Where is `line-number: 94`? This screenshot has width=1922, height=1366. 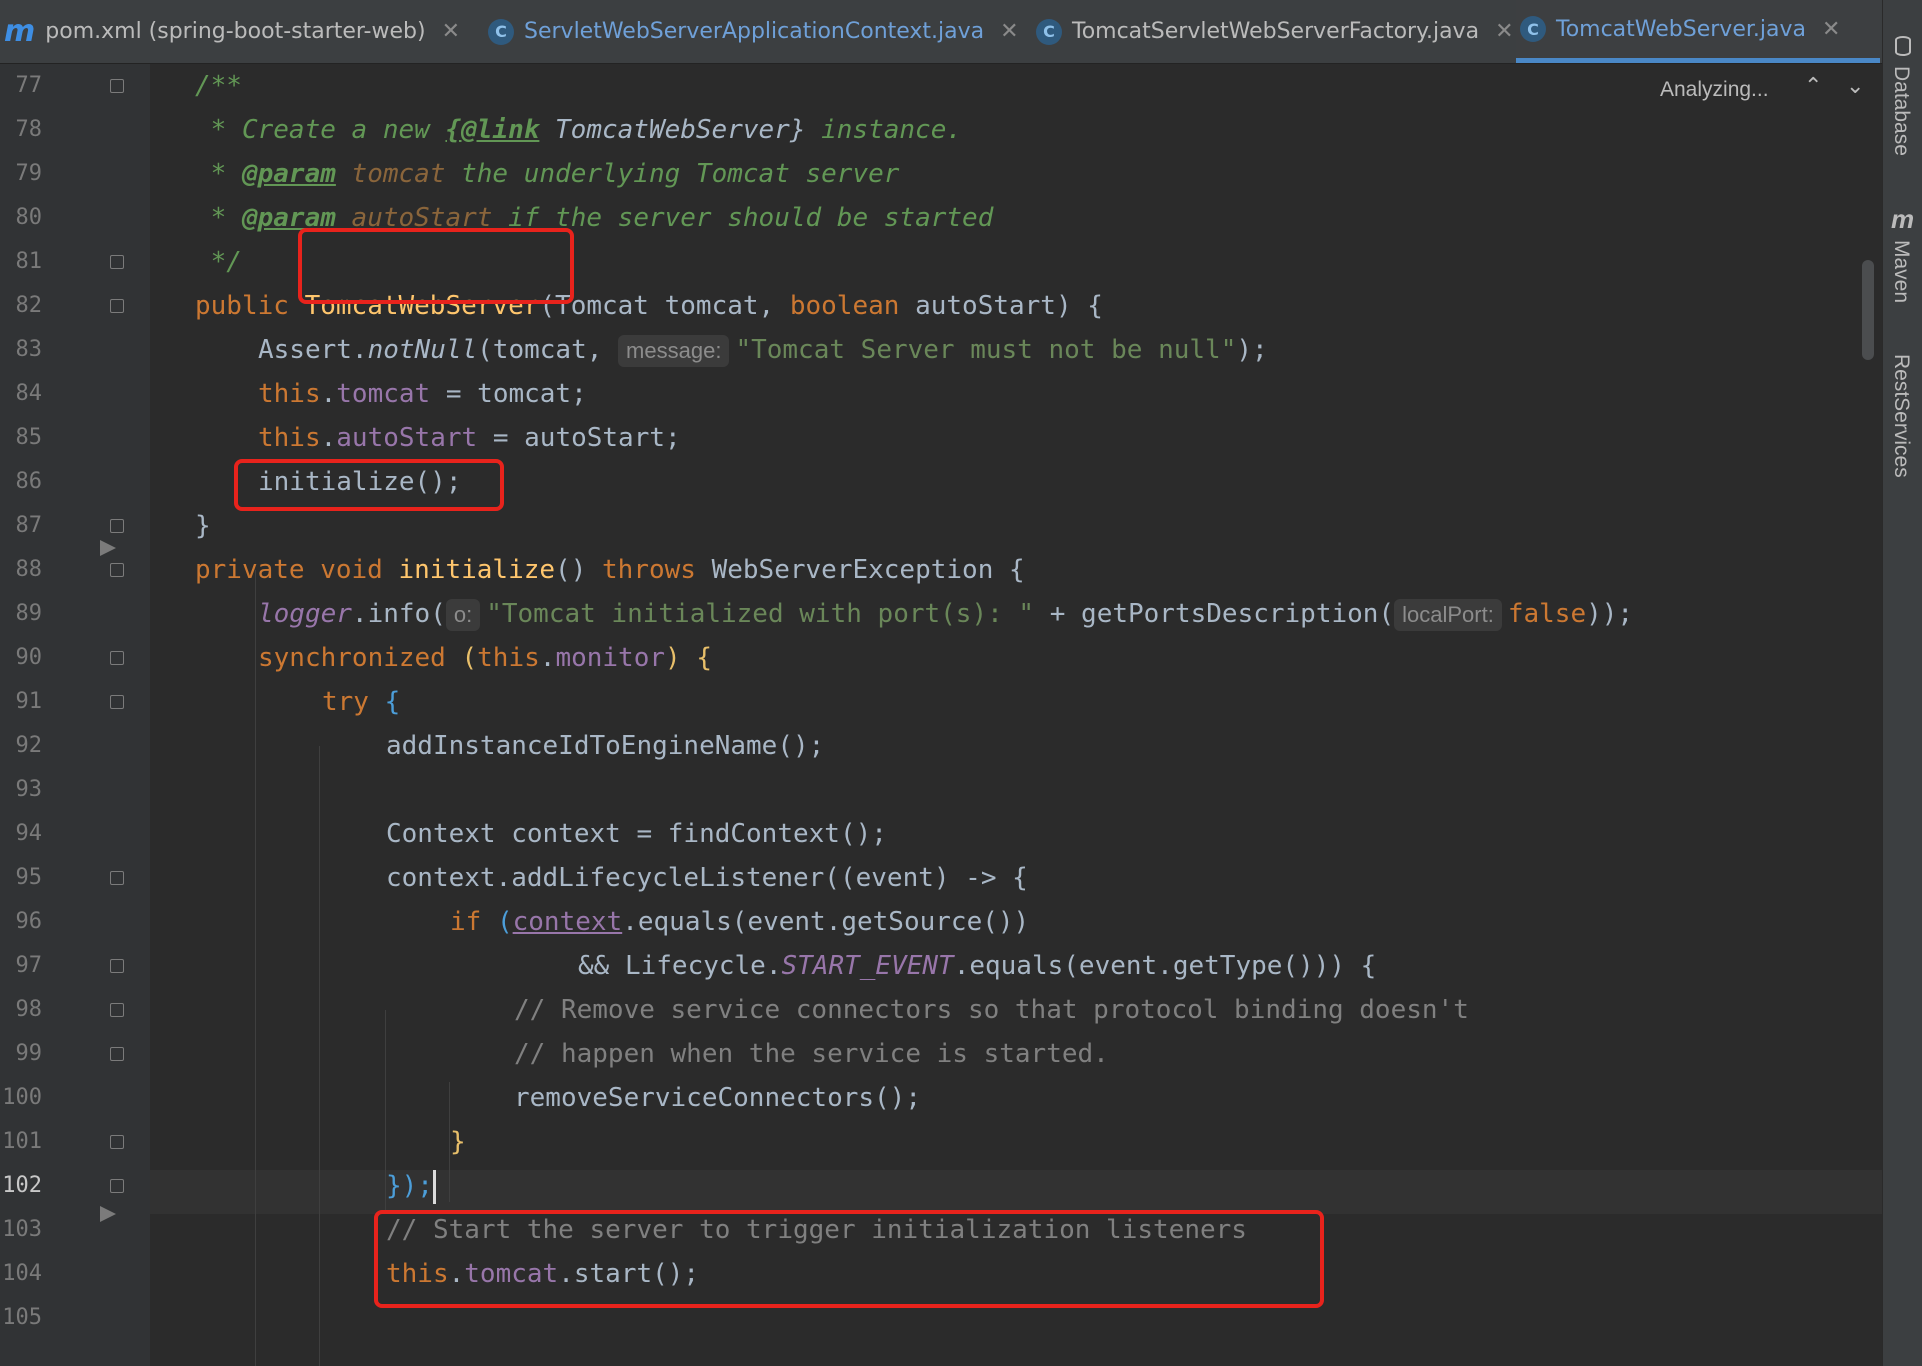
line-number: 94 is located at coordinates (29, 833).